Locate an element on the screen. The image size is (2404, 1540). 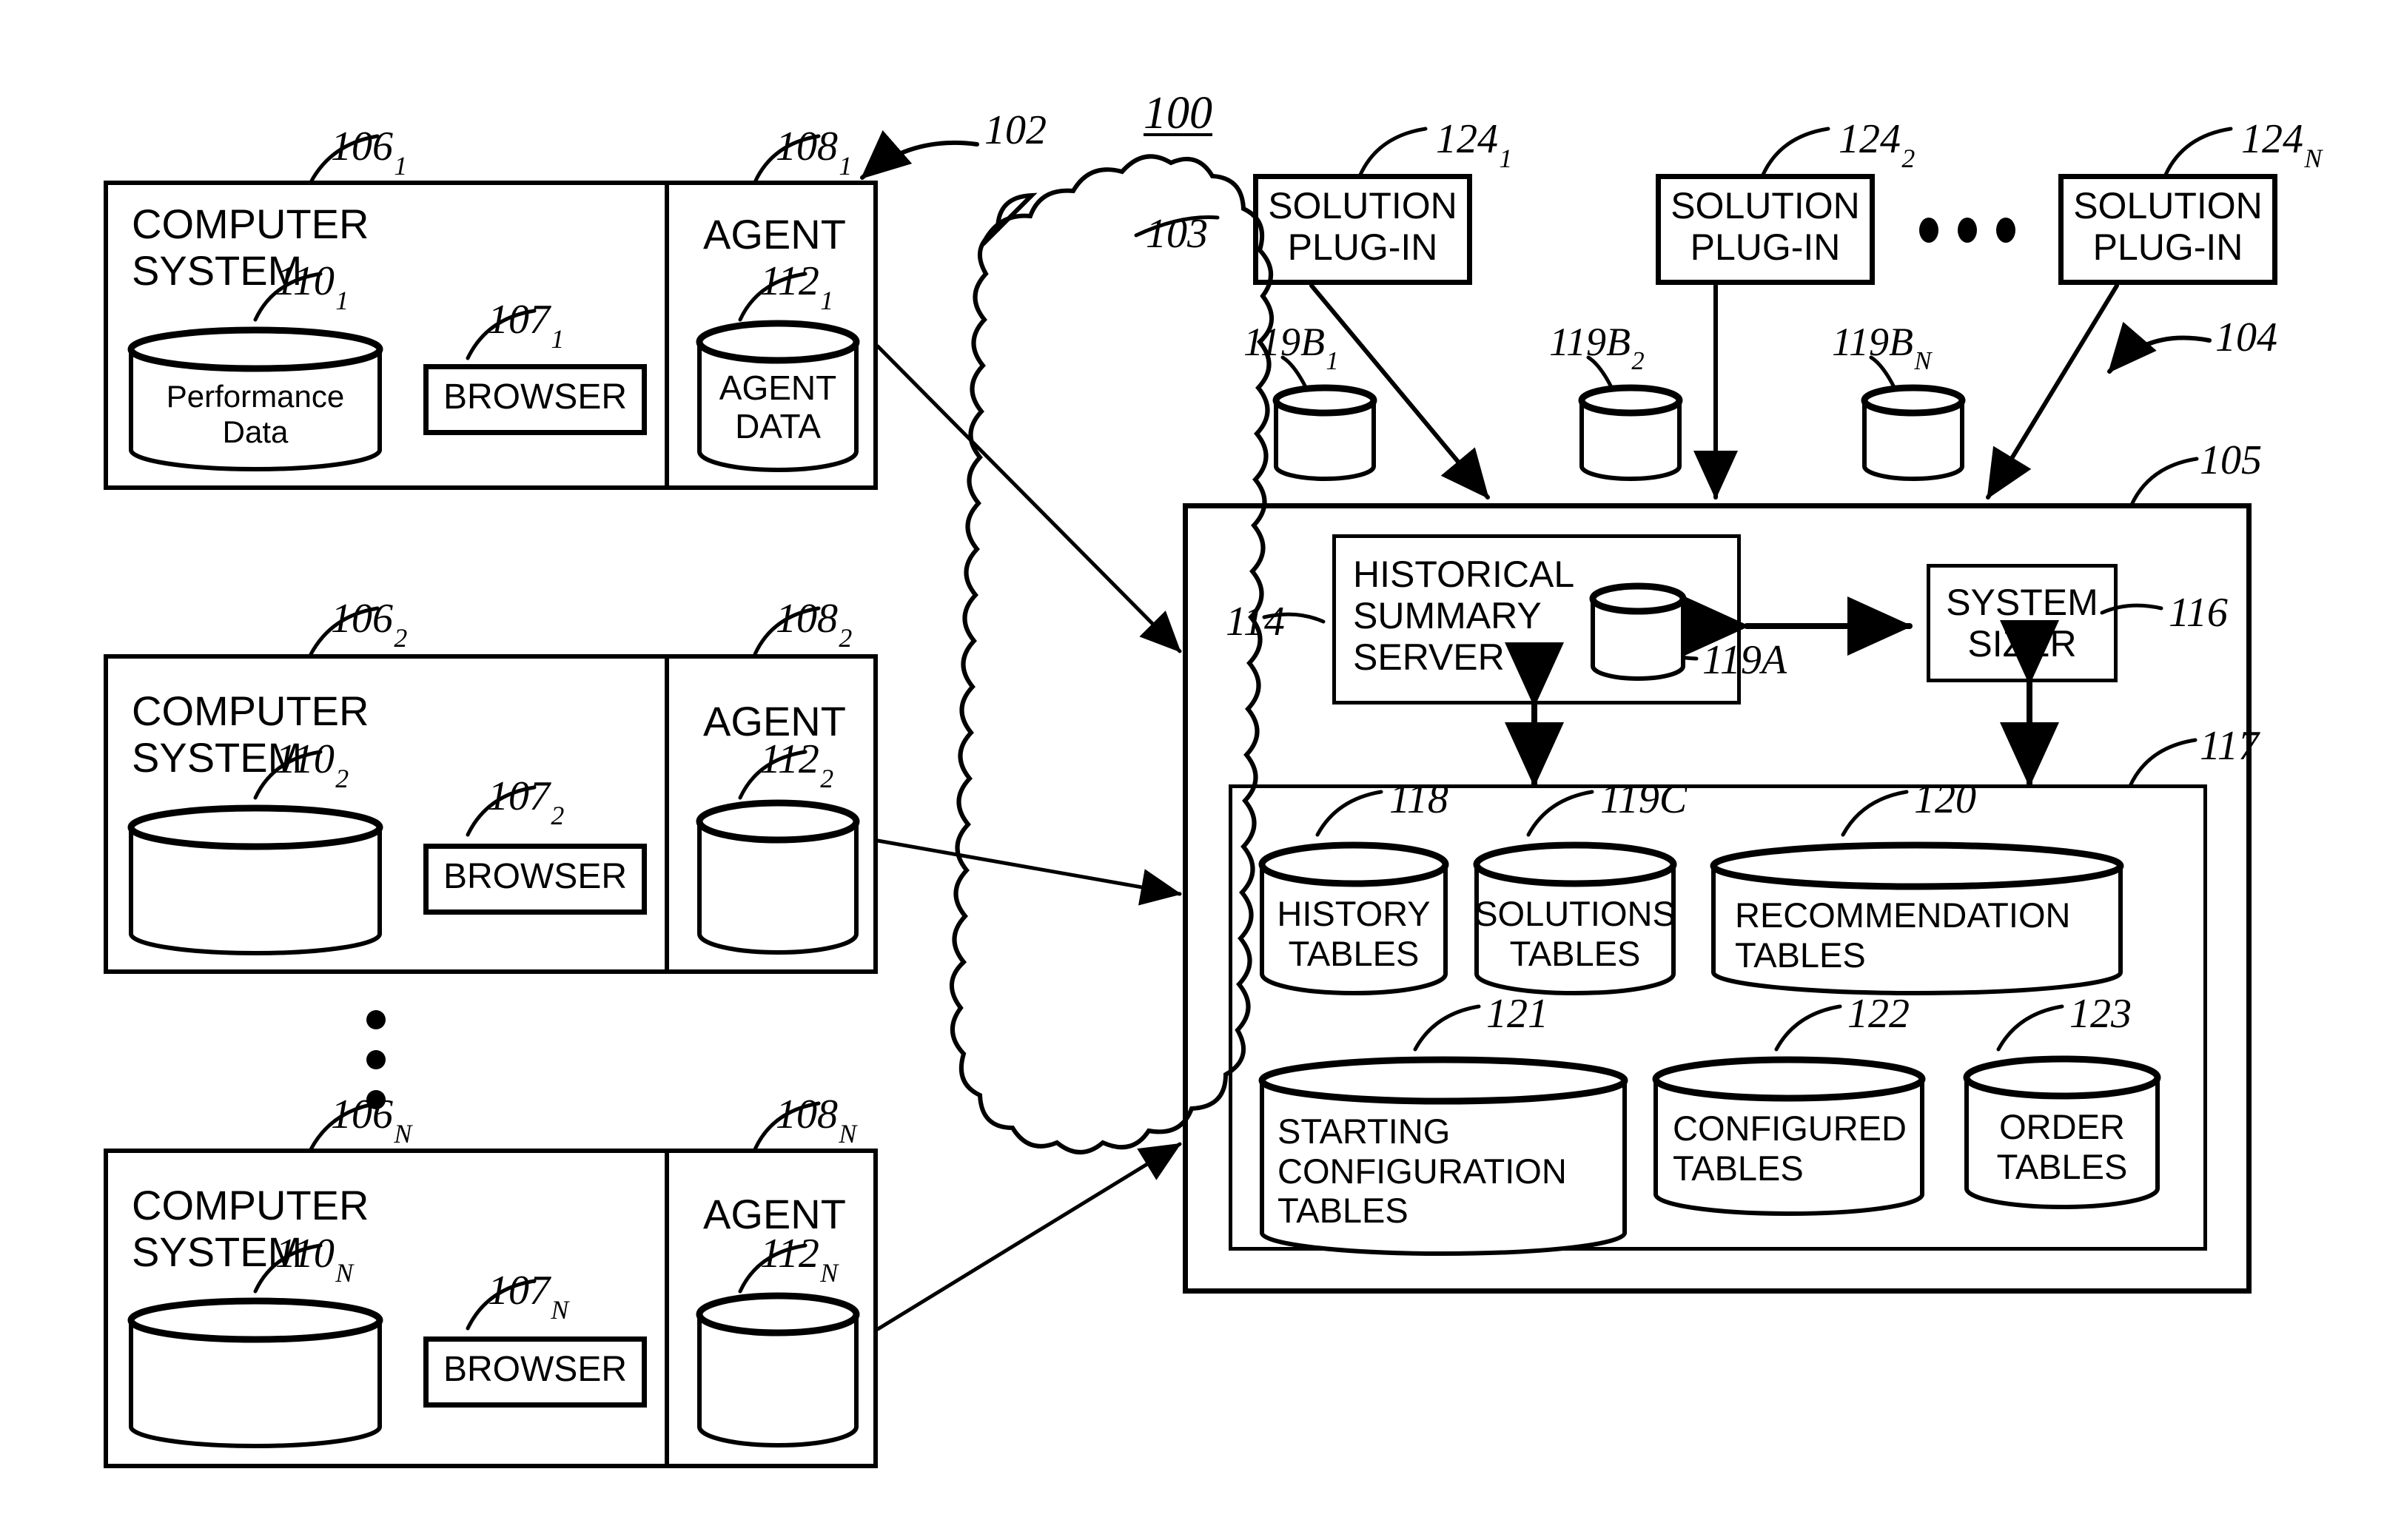
ref-121: 121 is located at coordinates (1517, 1014).